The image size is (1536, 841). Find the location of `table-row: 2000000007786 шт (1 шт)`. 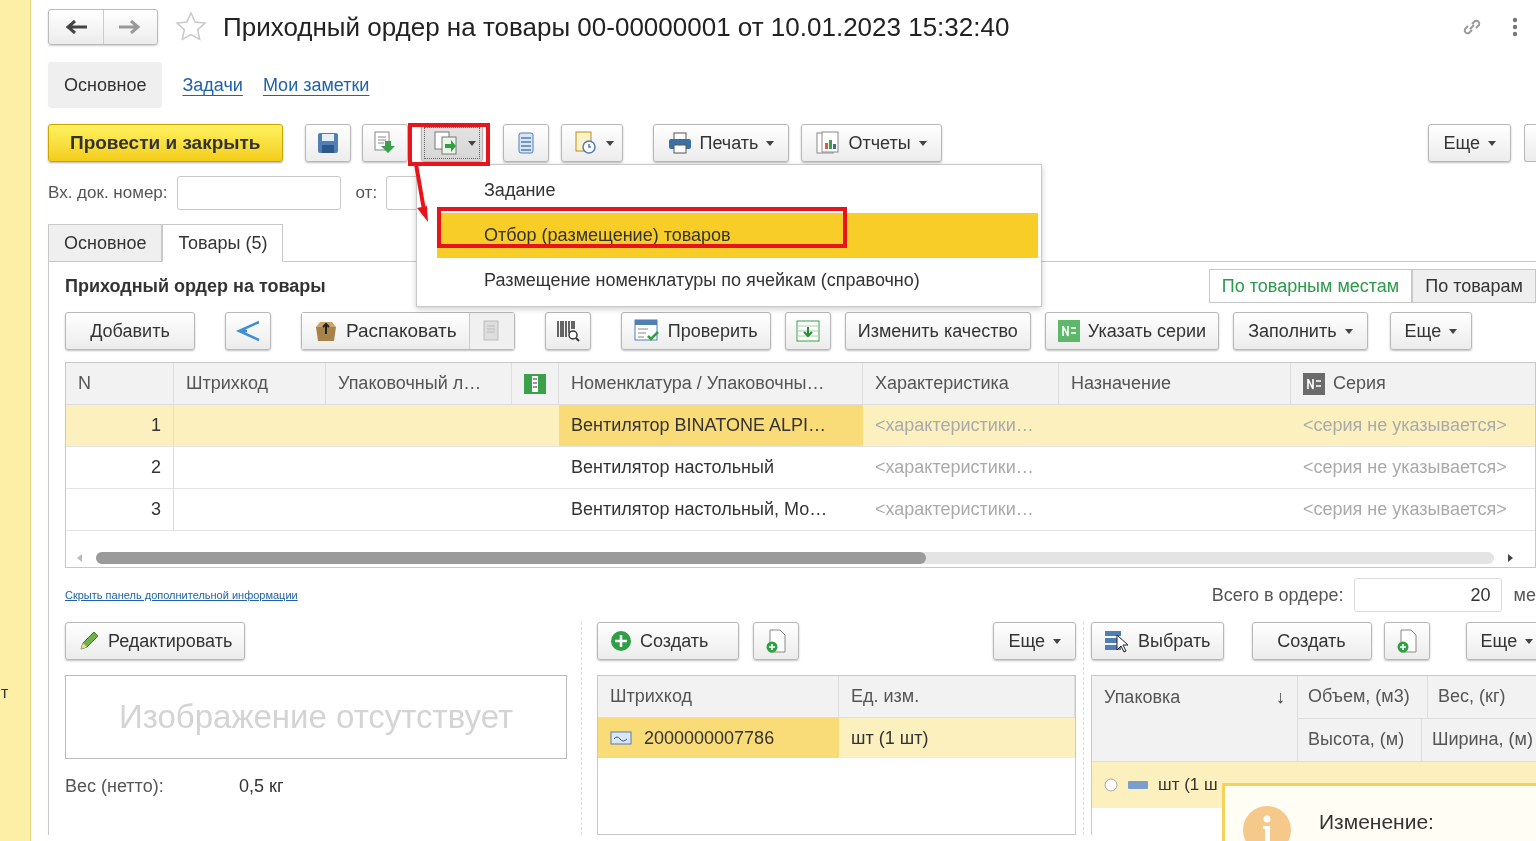

table-row: 2000000007786 шт (1 шт) is located at coordinates (836, 738).